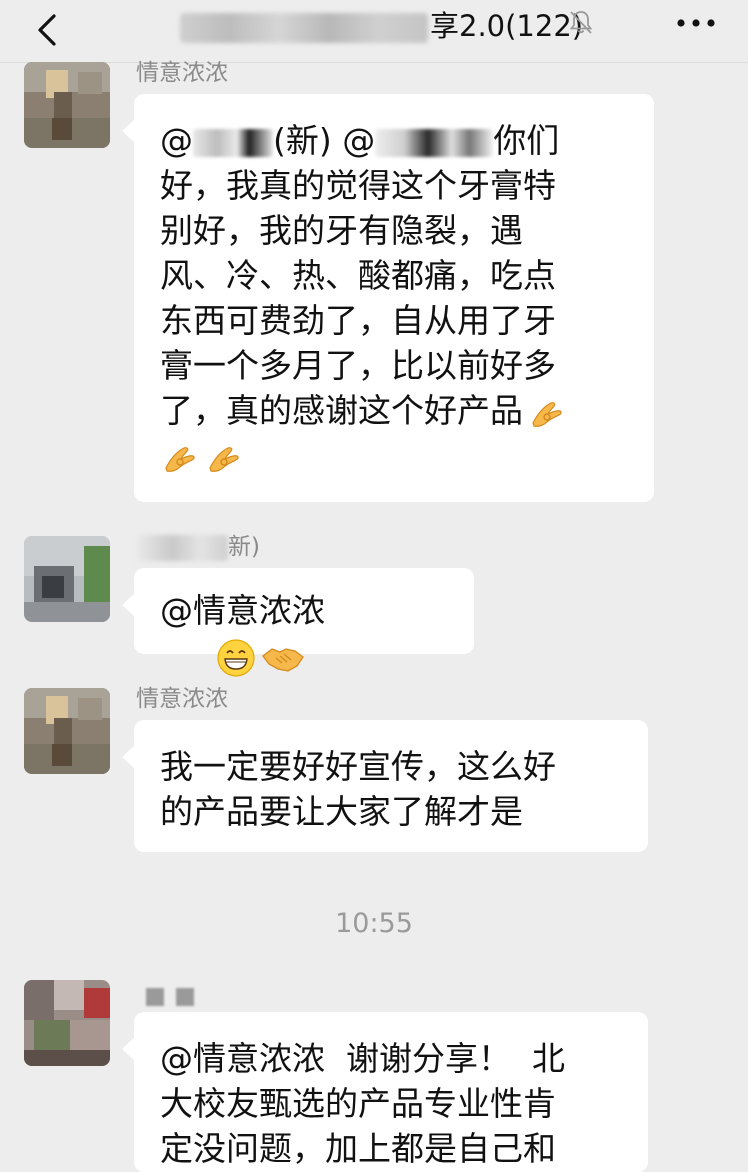 The image size is (748, 1172). What do you see at coordinates (526, 140) in the screenshot?
I see `message-line: 你们` at bounding box center [526, 140].